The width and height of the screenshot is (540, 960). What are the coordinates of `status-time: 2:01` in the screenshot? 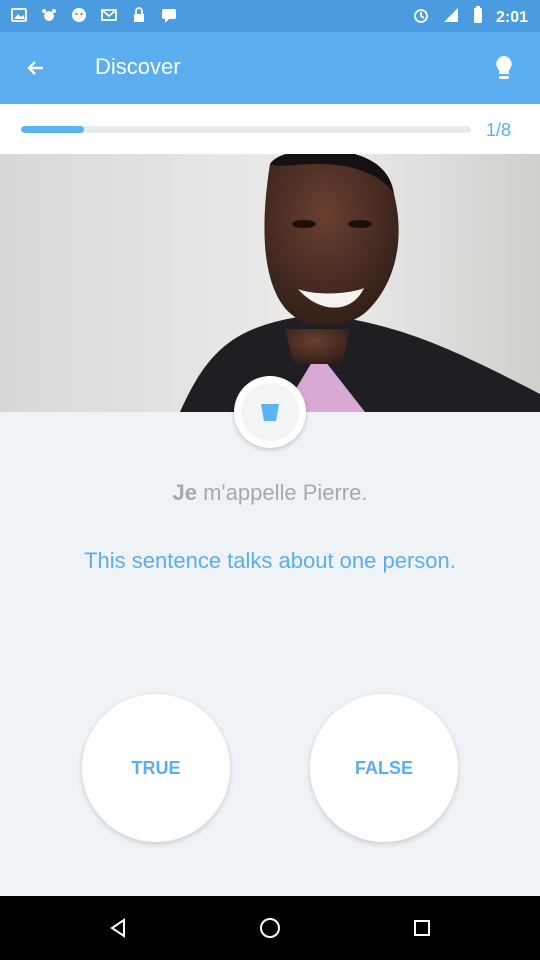 It's located at (511, 17).